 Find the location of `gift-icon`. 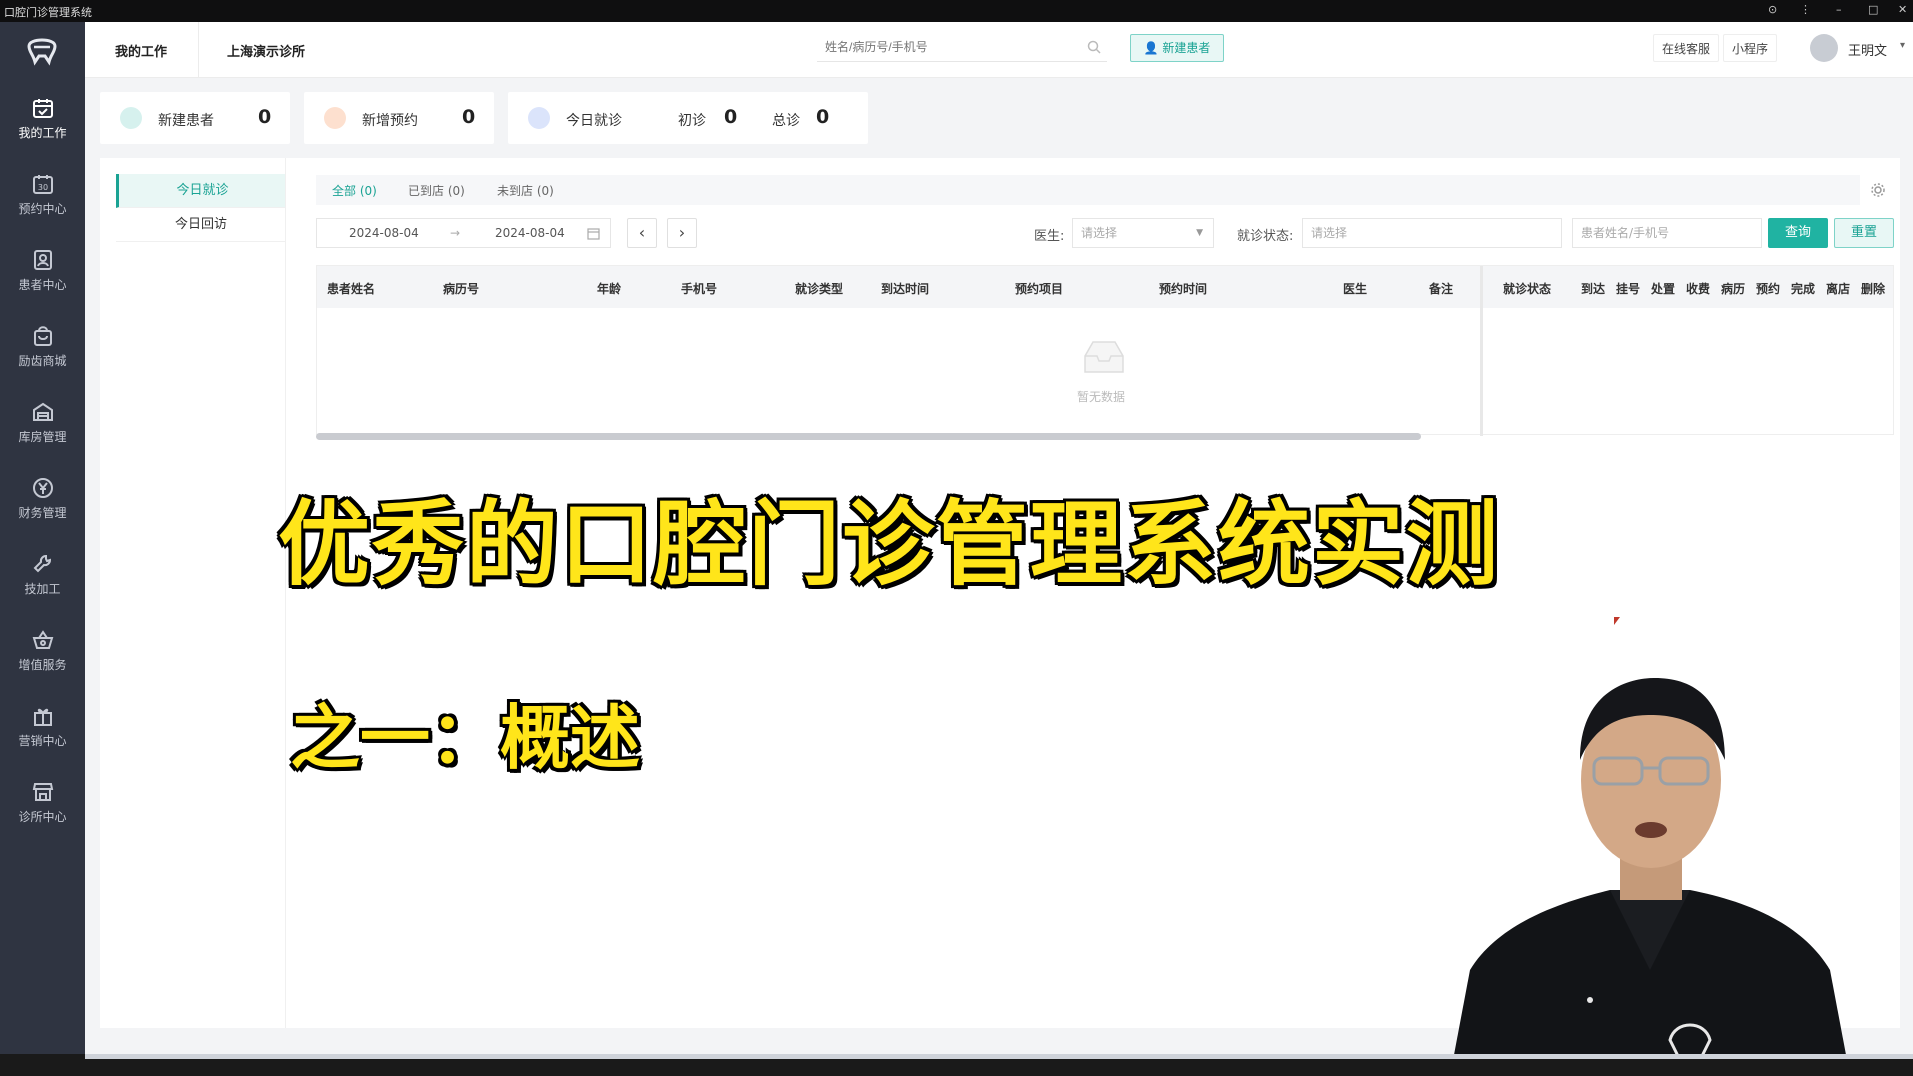

gift-icon is located at coordinates (42, 717).